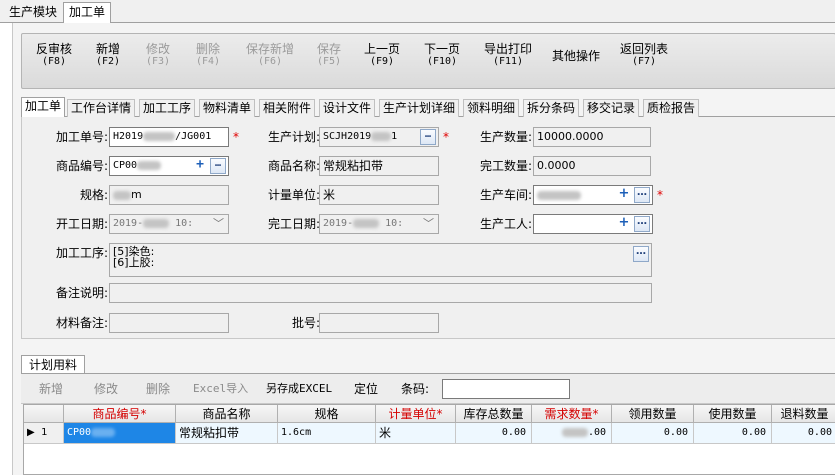 The width and height of the screenshot is (835, 475). Describe the element at coordinates (305, 323) in the screenshot. I see `batch-label: 批号:` at that location.